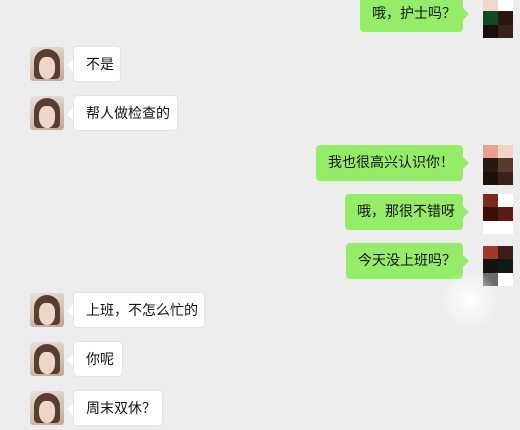 This screenshot has height=430, width=520. What do you see at coordinates (142, 311) in the screenshot?
I see `message-text: 上班，不怎么忙的` at bounding box center [142, 311].